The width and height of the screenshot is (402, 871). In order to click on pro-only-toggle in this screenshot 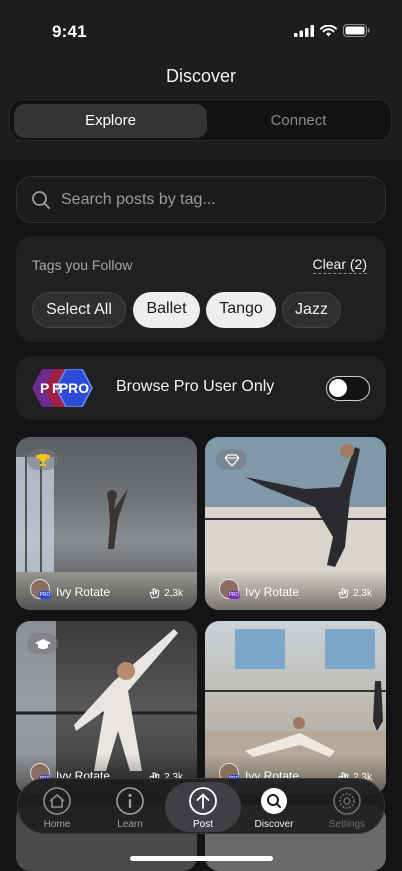, I will do `click(348, 388)`.